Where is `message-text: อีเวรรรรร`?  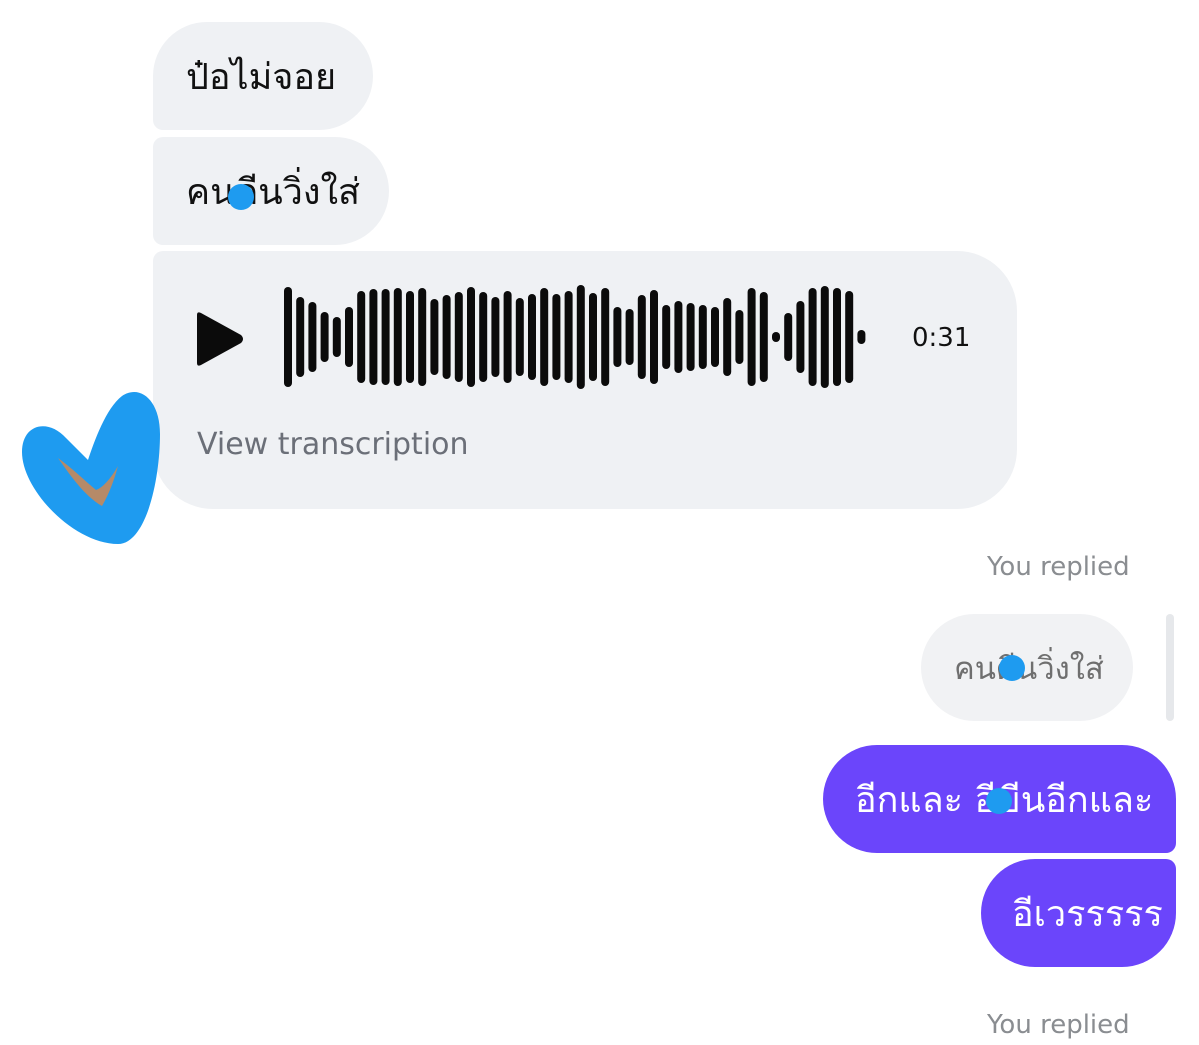
message-text: อีเวรรรรร is located at coordinates (1087, 914).